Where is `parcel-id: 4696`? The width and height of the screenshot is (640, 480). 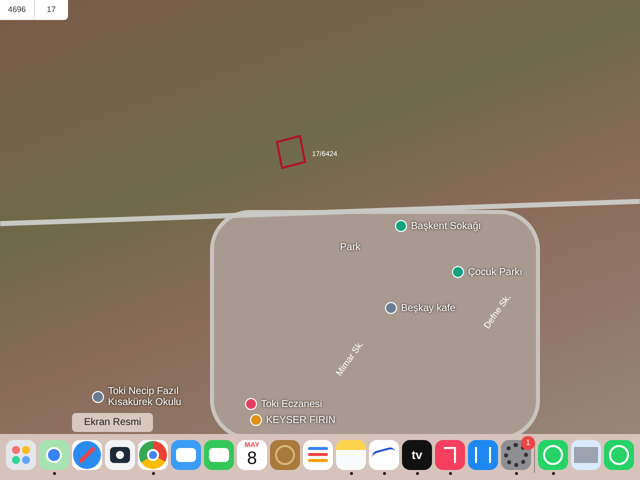
parcel-id: 4696 is located at coordinates (17, 10).